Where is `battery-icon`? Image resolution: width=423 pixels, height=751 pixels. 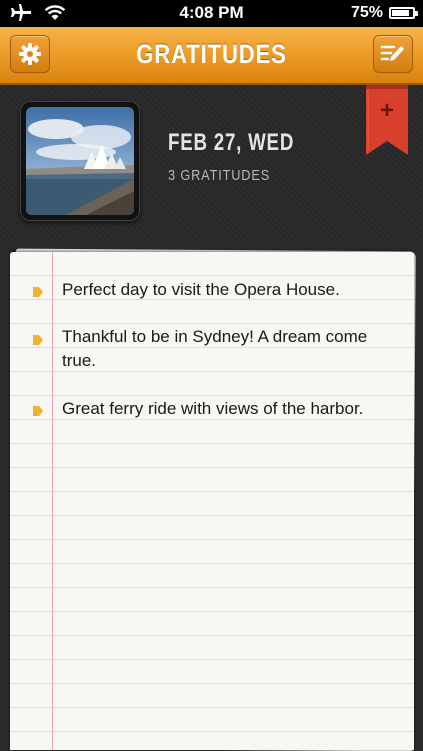 battery-icon is located at coordinates (403, 13).